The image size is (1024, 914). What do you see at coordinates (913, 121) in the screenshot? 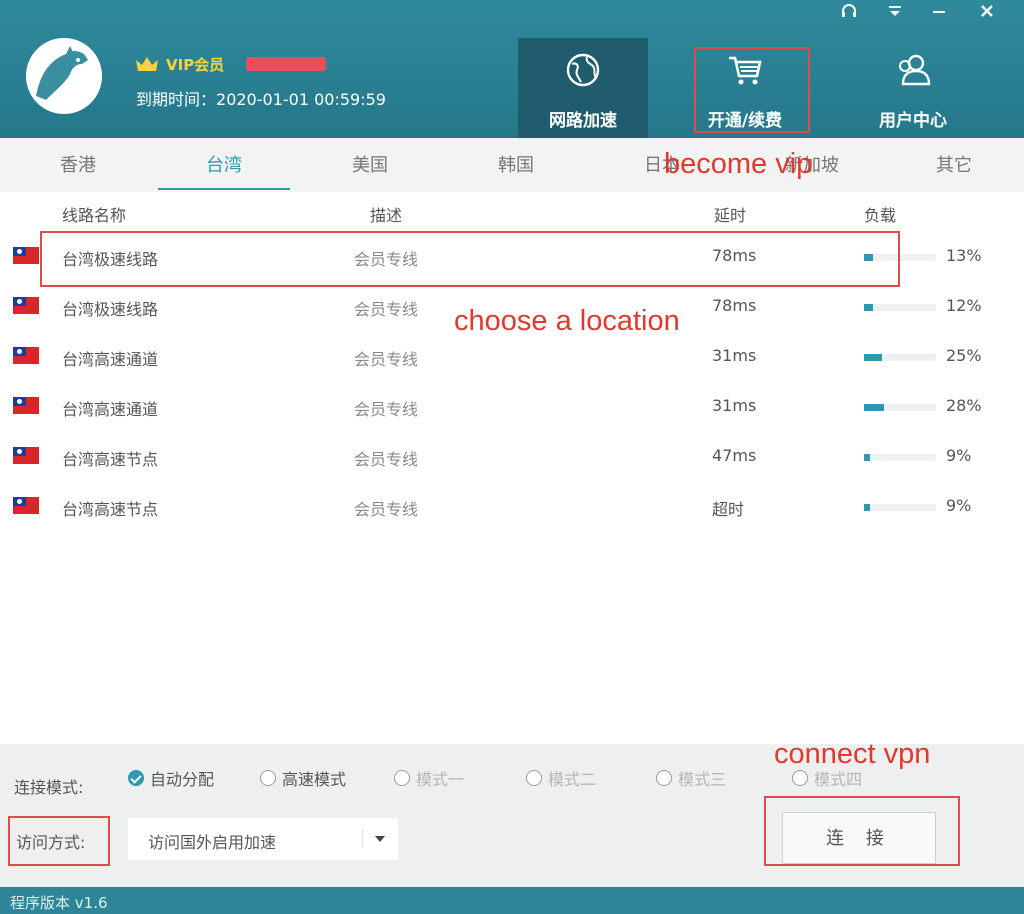
I see `nav-label: 用户中心` at bounding box center [913, 121].